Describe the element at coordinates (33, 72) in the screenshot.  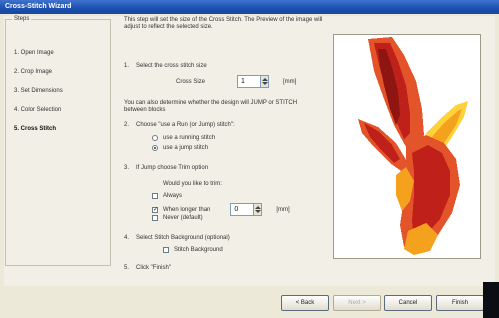
I see `step-item-crop-image: 2. Crop Image` at that location.